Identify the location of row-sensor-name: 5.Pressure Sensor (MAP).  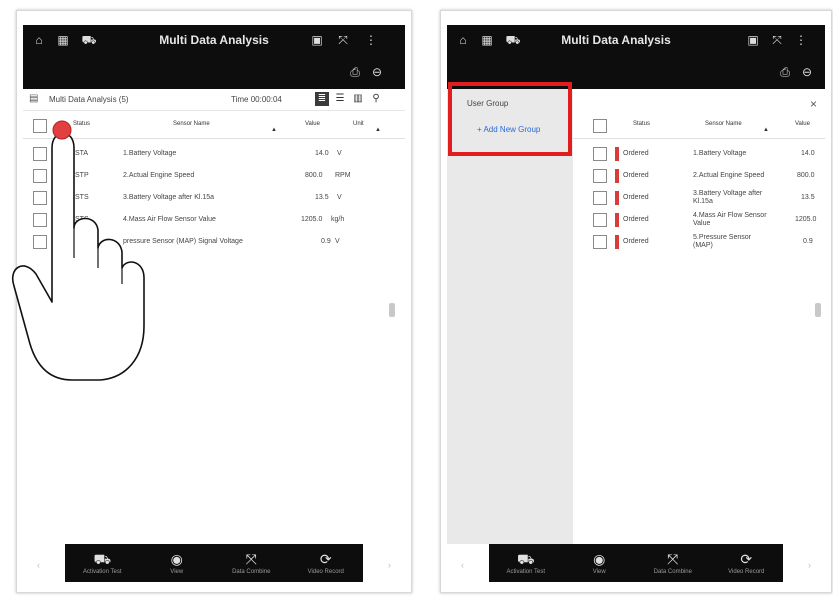
(722, 241).